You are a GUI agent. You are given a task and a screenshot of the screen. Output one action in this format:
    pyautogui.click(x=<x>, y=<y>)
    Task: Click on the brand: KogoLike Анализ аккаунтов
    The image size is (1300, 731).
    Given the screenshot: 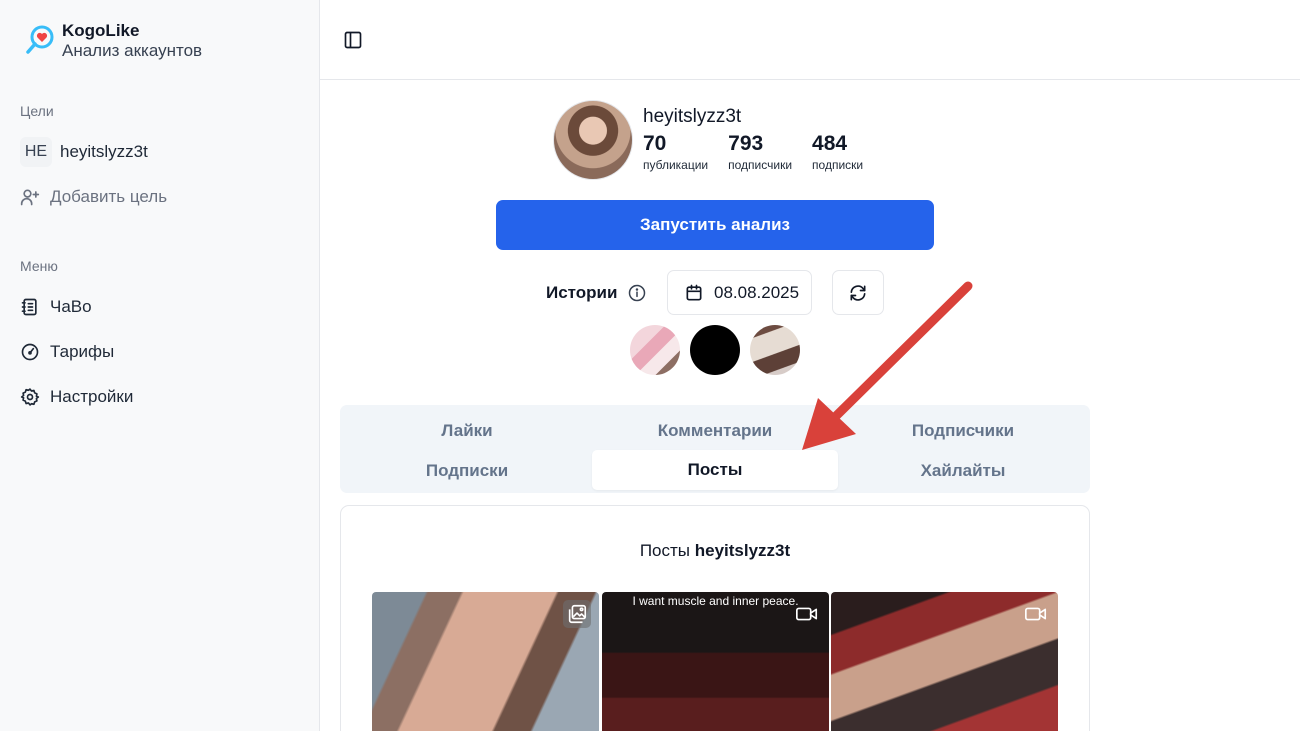 What is the action you would take?
    pyautogui.click(x=113, y=40)
    